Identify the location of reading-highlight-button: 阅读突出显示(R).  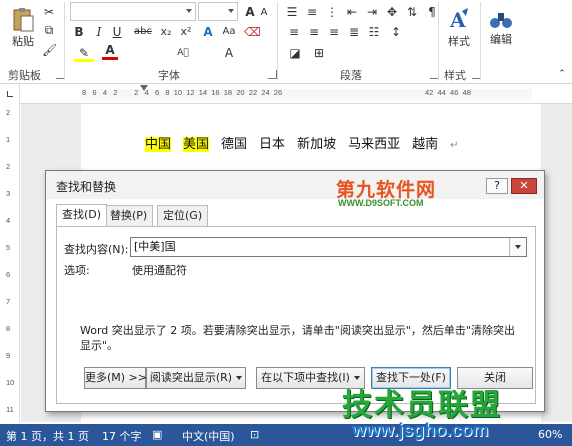
(196, 378).